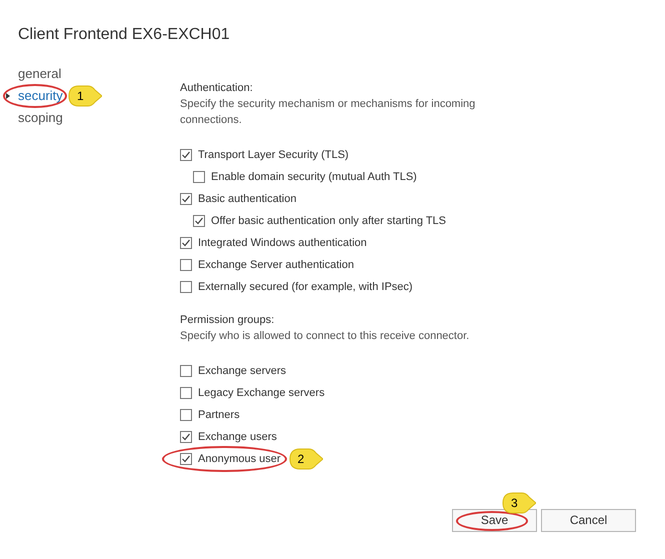 This screenshot has width=665, height=559. I want to click on checkbox-label: Partners, so click(219, 415).